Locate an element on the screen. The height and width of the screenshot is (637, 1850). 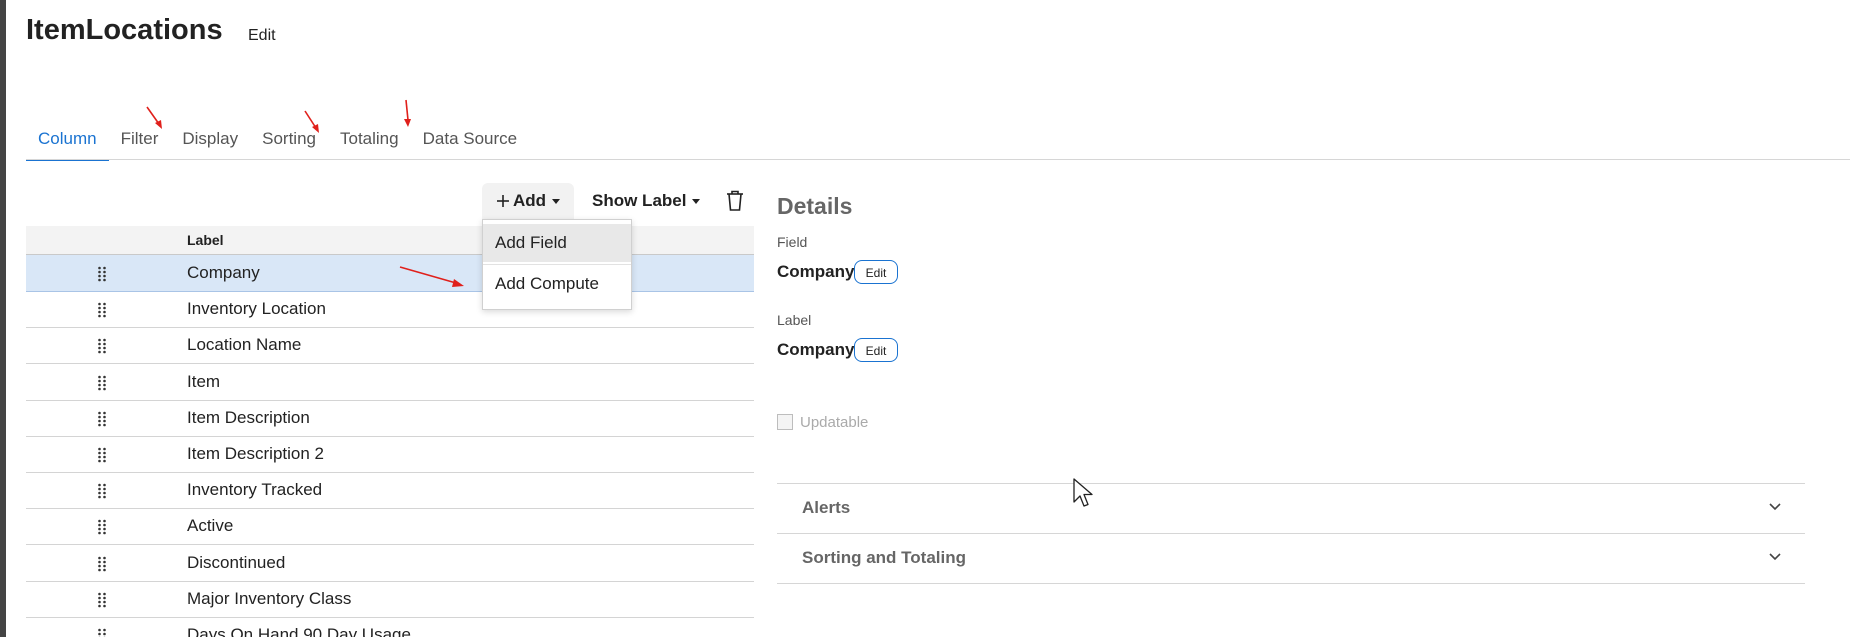
add-dropdown-menu: Add Field Add Compute is located at coordinates (557, 264).